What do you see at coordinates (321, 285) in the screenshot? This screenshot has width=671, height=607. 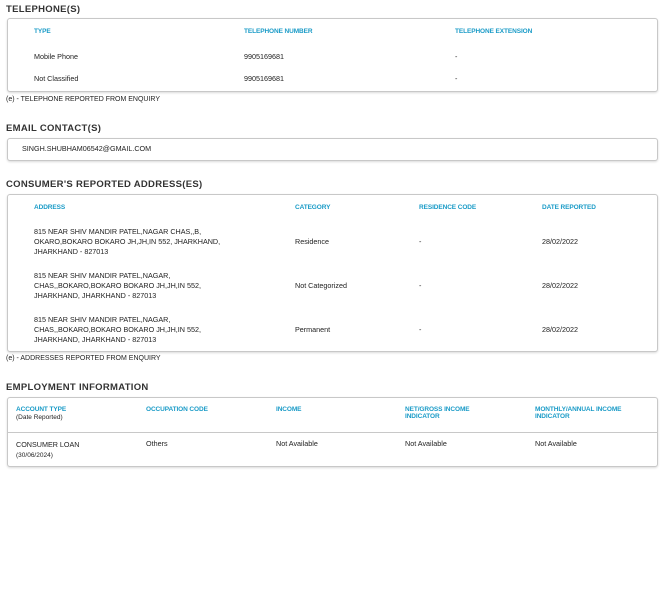 I see `address-category: Not Categorized` at bounding box center [321, 285].